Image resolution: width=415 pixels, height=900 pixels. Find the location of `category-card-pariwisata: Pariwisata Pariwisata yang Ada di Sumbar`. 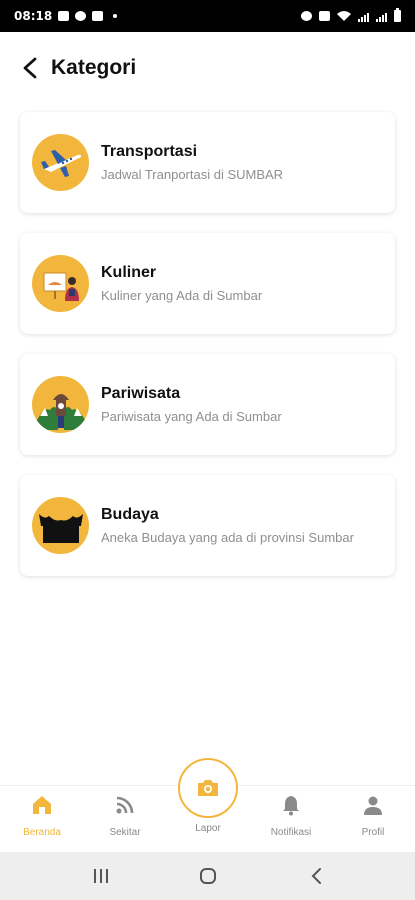

category-card-pariwisata: Pariwisata Pariwisata yang Ada di Sumbar is located at coordinates (207, 404).